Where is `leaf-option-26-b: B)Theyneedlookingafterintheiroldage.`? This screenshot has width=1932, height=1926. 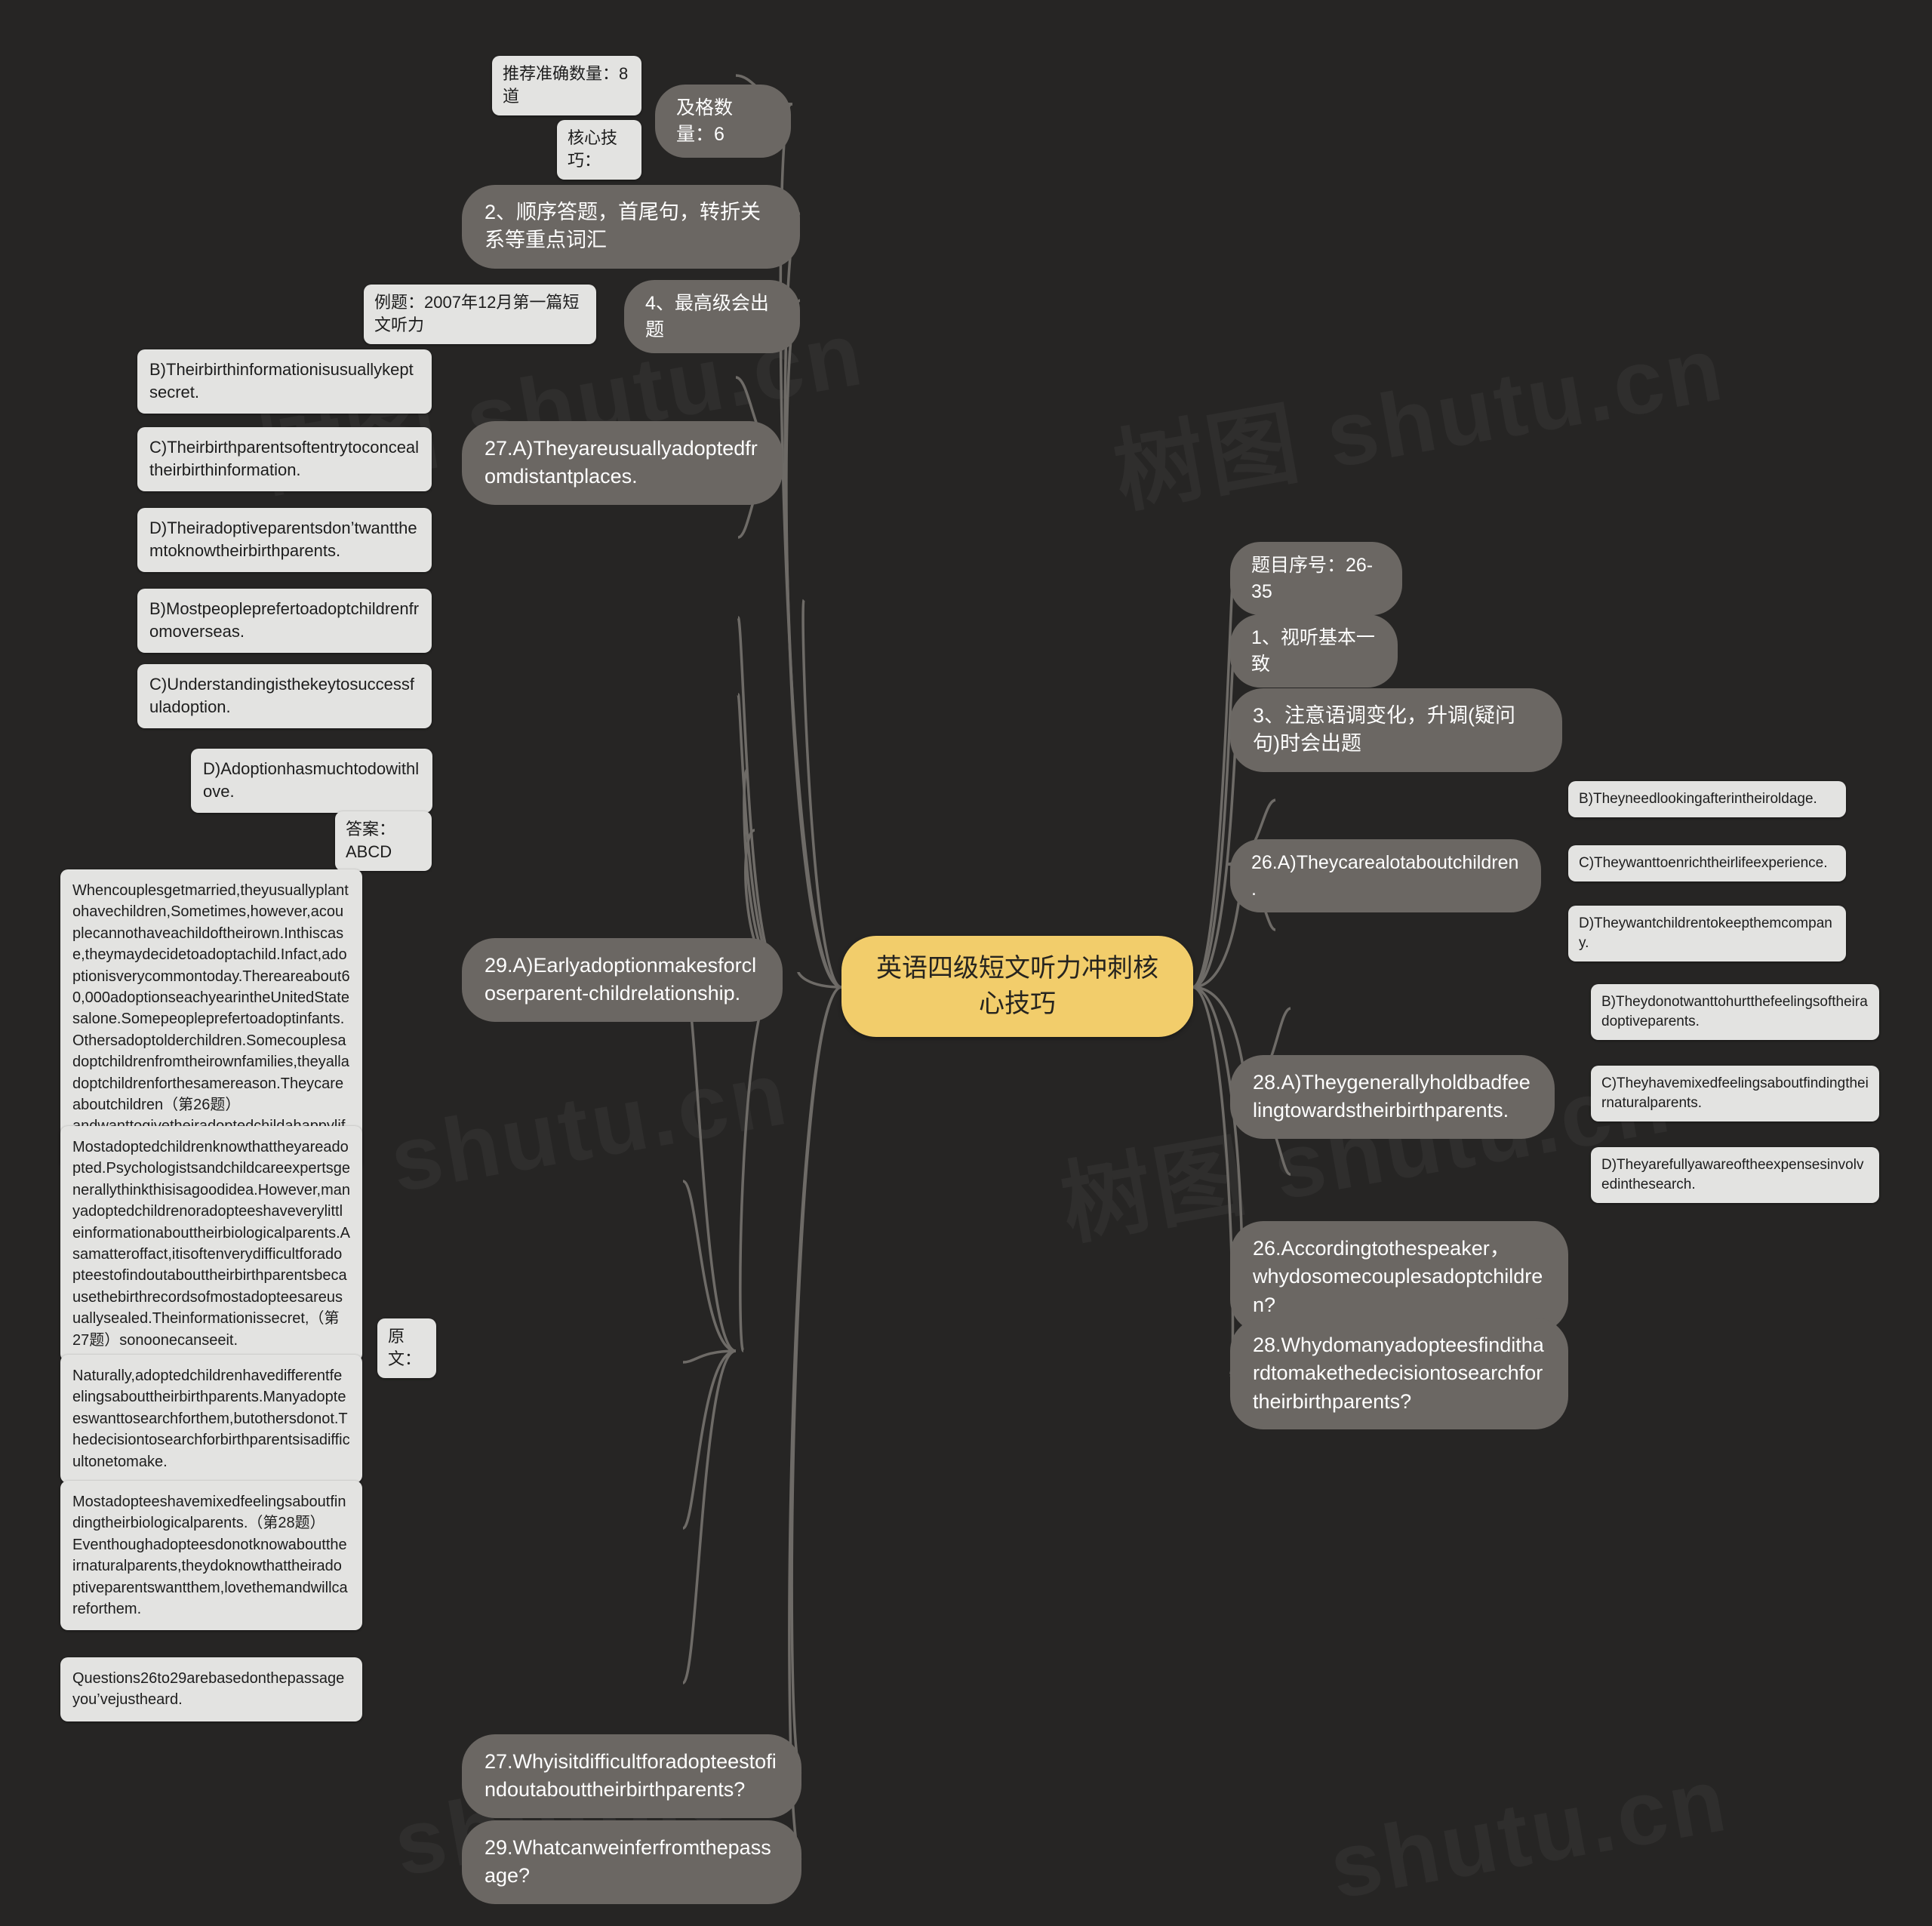 leaf-option-26-b: B)Theyneedlookingafterintheiroldage. is located at coordinates (1707, 799).